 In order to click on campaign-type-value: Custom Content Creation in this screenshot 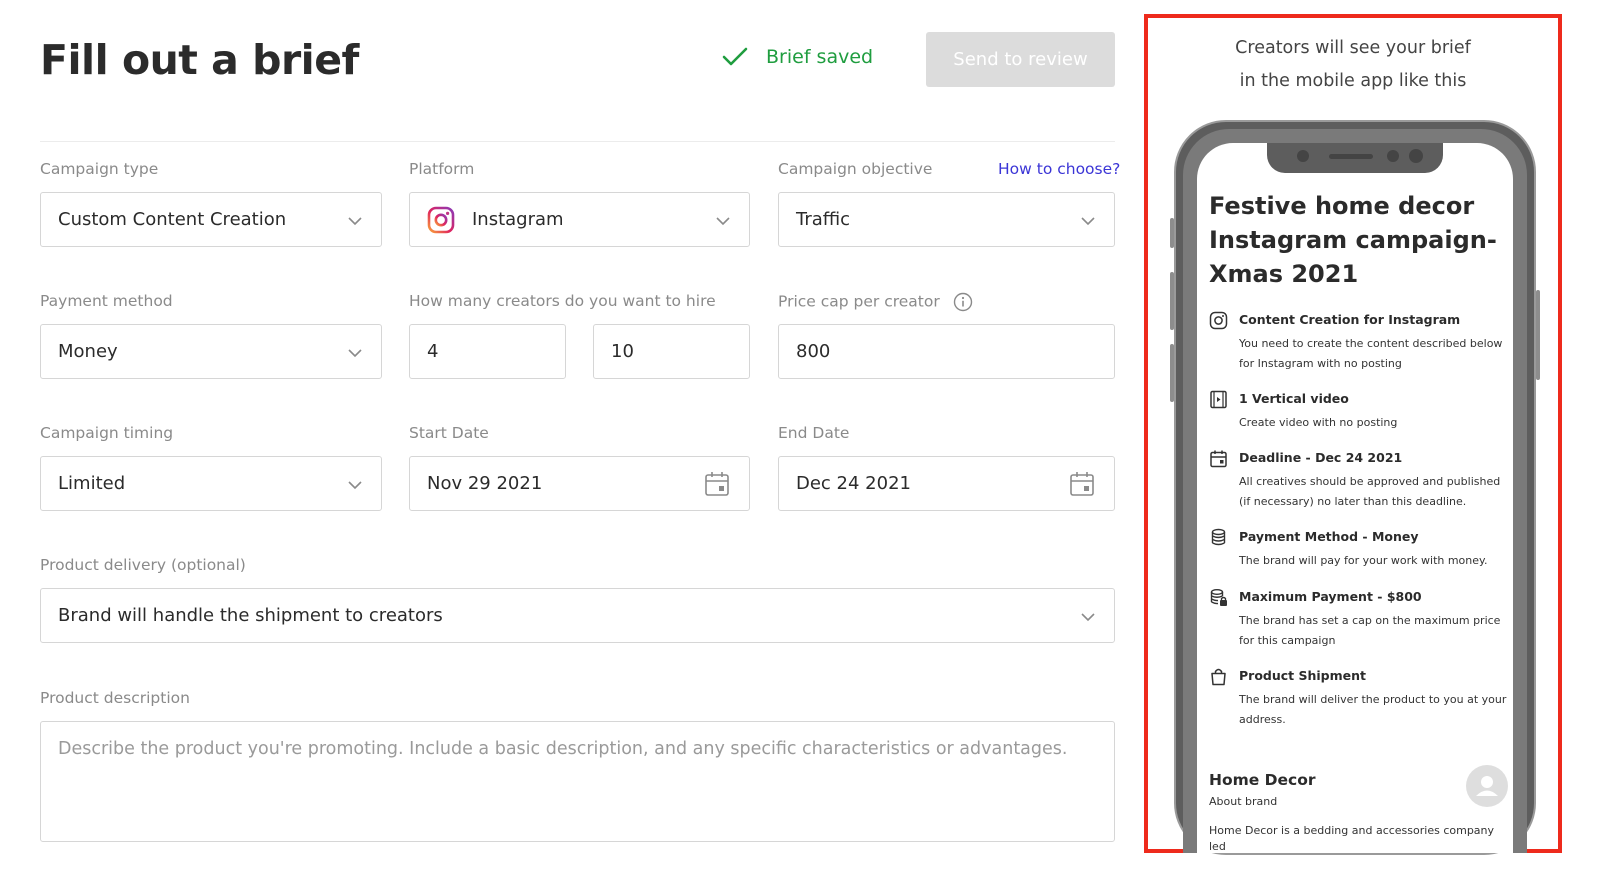, I will do `click(172, 219)`.